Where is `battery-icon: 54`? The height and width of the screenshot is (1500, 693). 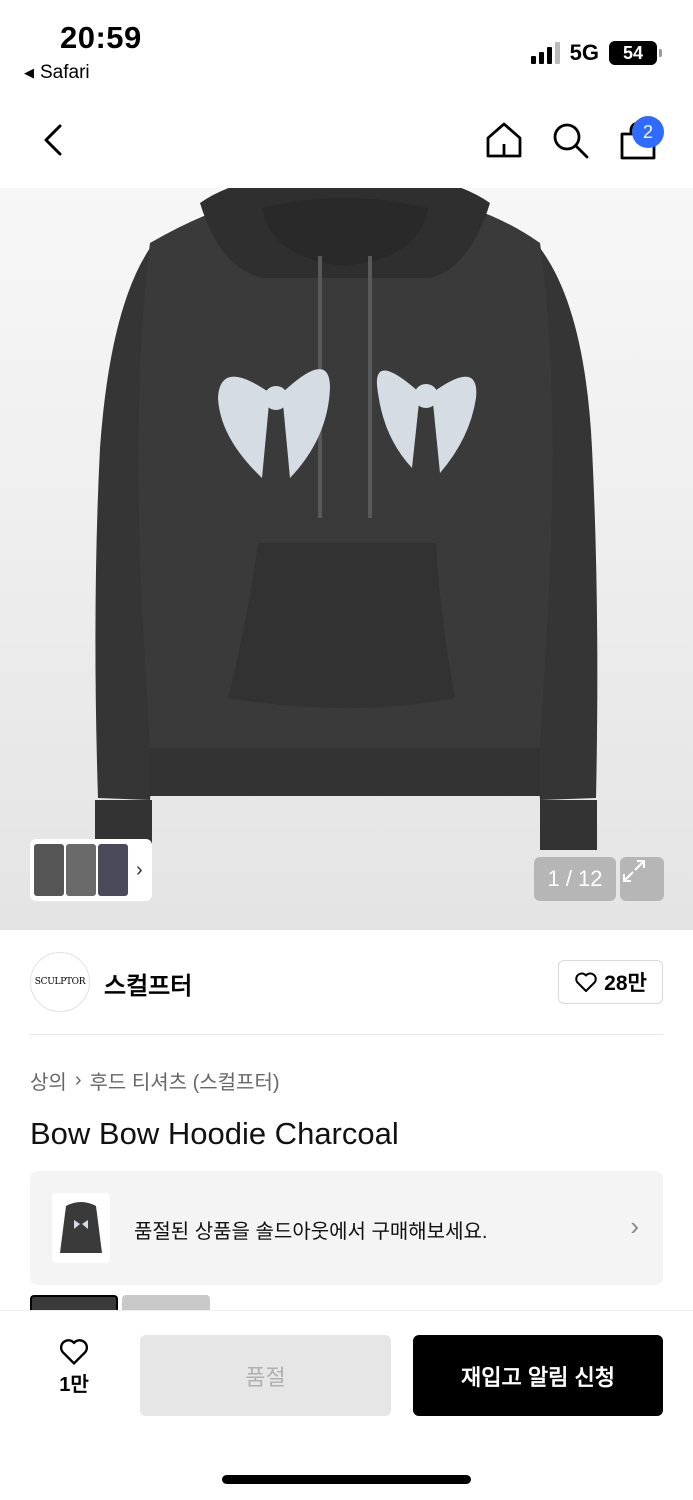 battery-icon: 54 is located at coordinates (635, 53).